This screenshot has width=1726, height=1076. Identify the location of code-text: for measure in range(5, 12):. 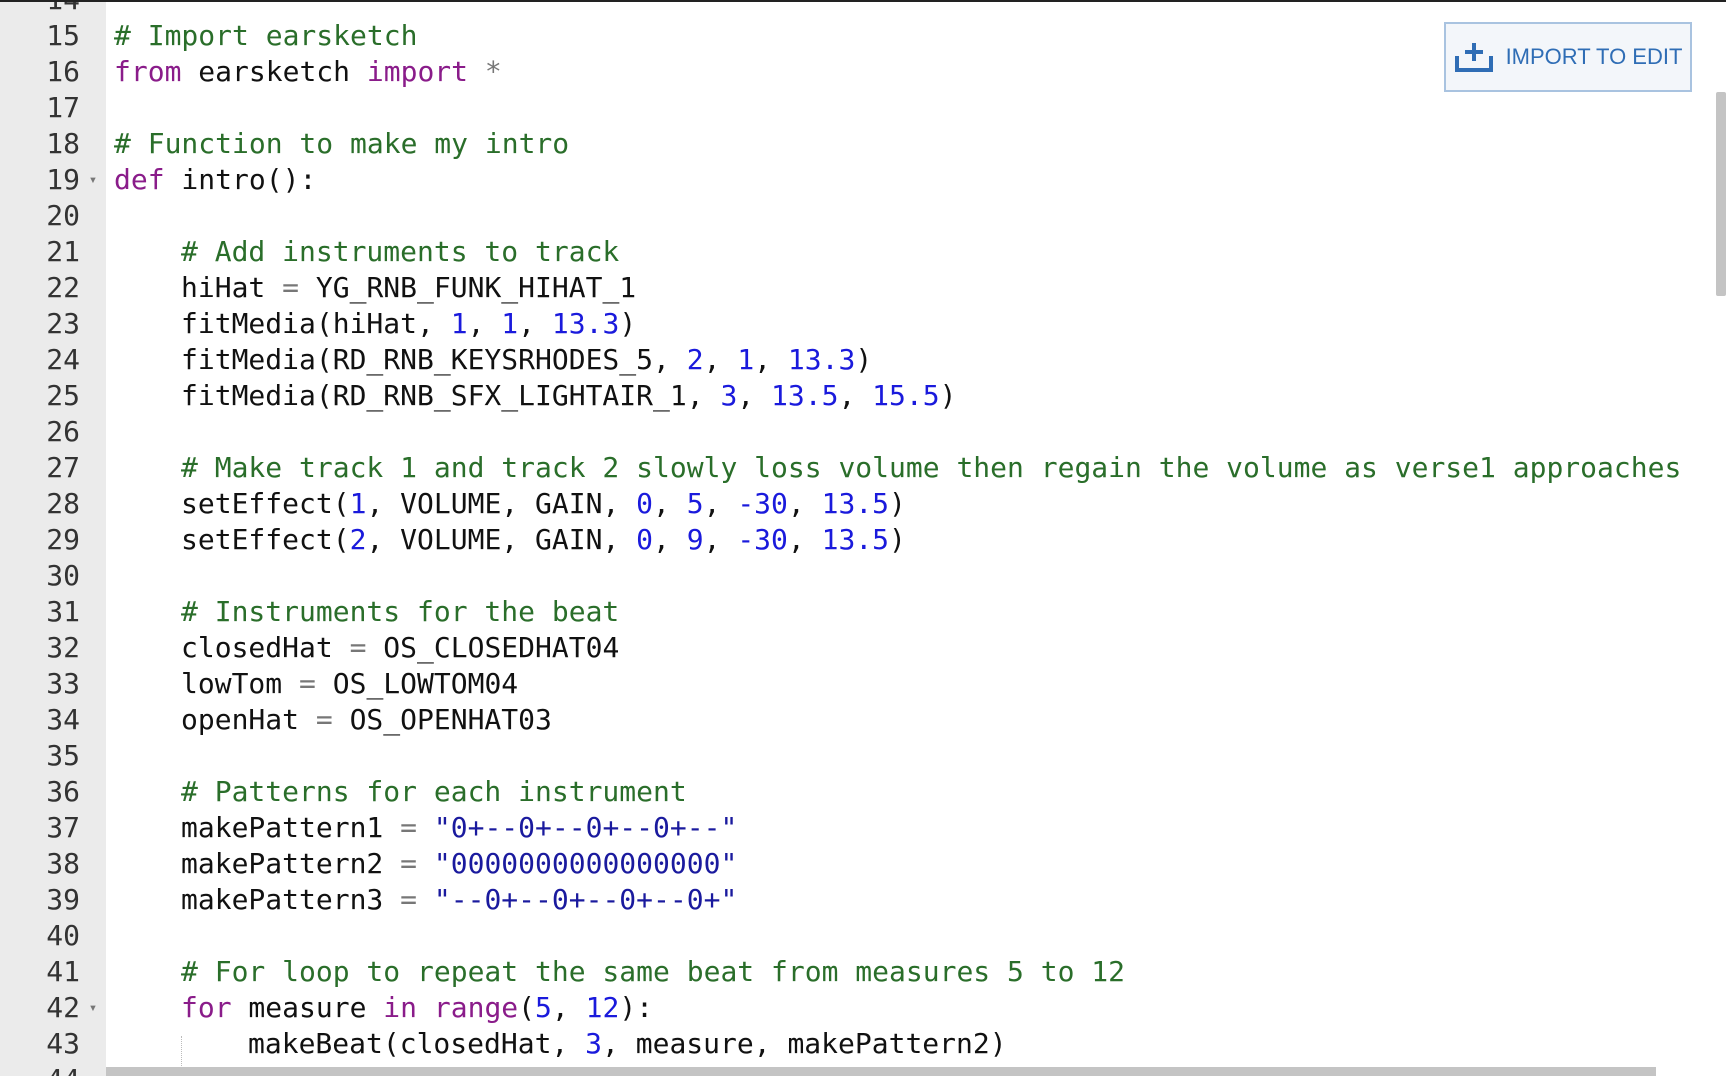
(417, 1008).